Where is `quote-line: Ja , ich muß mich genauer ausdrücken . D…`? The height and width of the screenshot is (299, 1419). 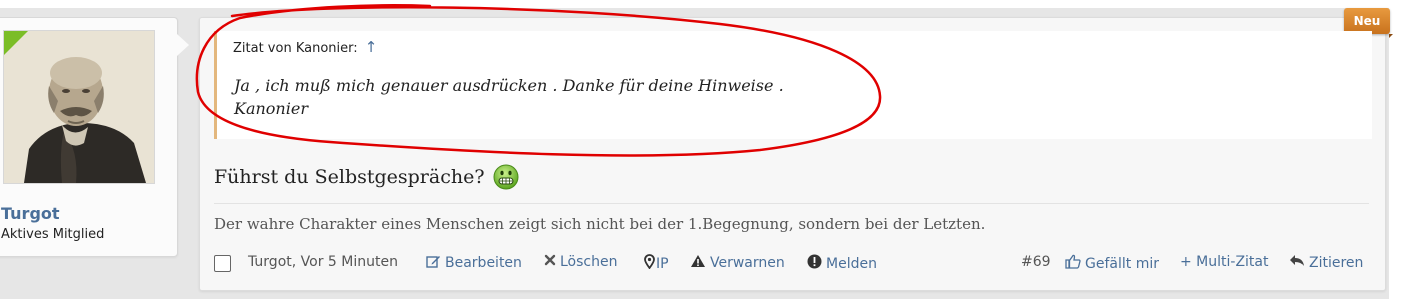
quote-line: Ja , ich muß mich genauer ausdrücken . D… is located at coordinates (509, 85).